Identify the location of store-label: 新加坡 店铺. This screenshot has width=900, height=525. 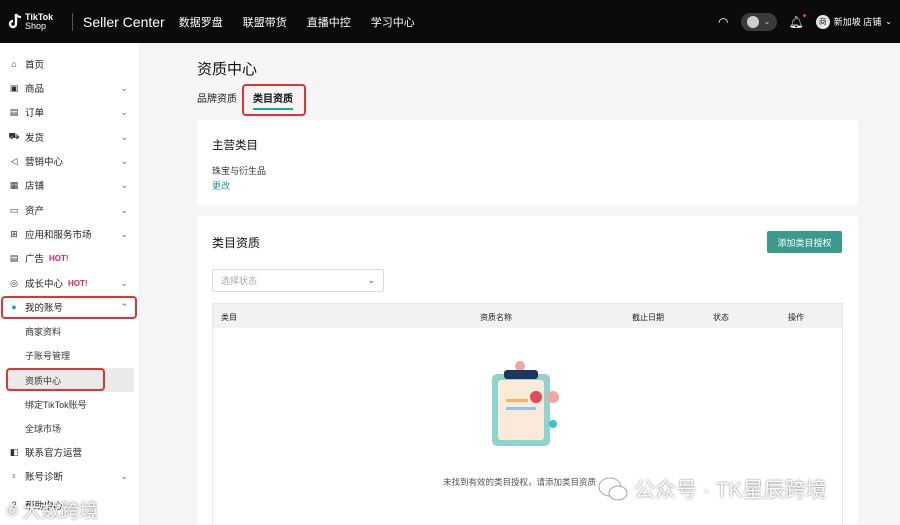
(857, 22).